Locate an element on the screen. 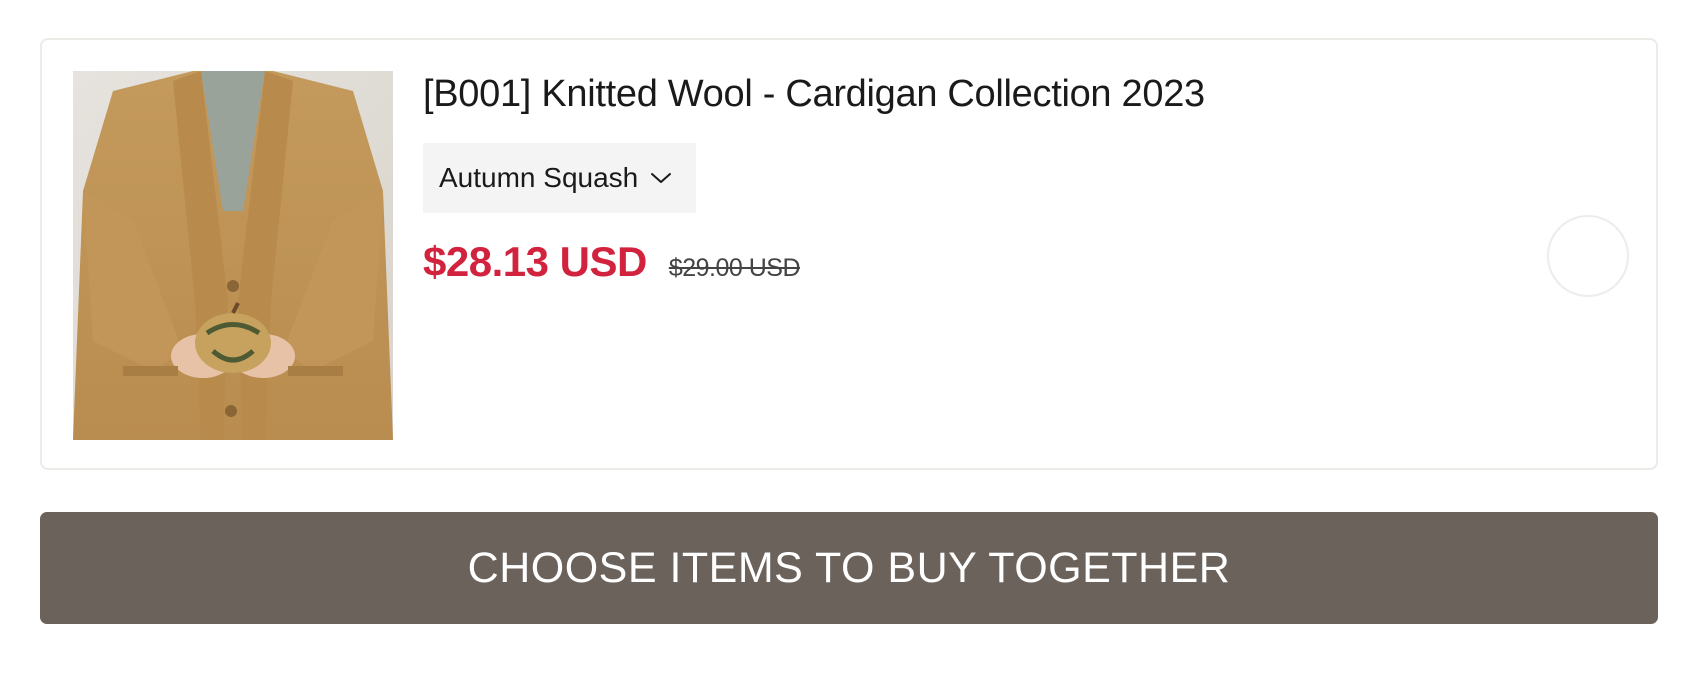  price-row: $28.13 USD $29.00 USD is located at coordinates (612, 262).